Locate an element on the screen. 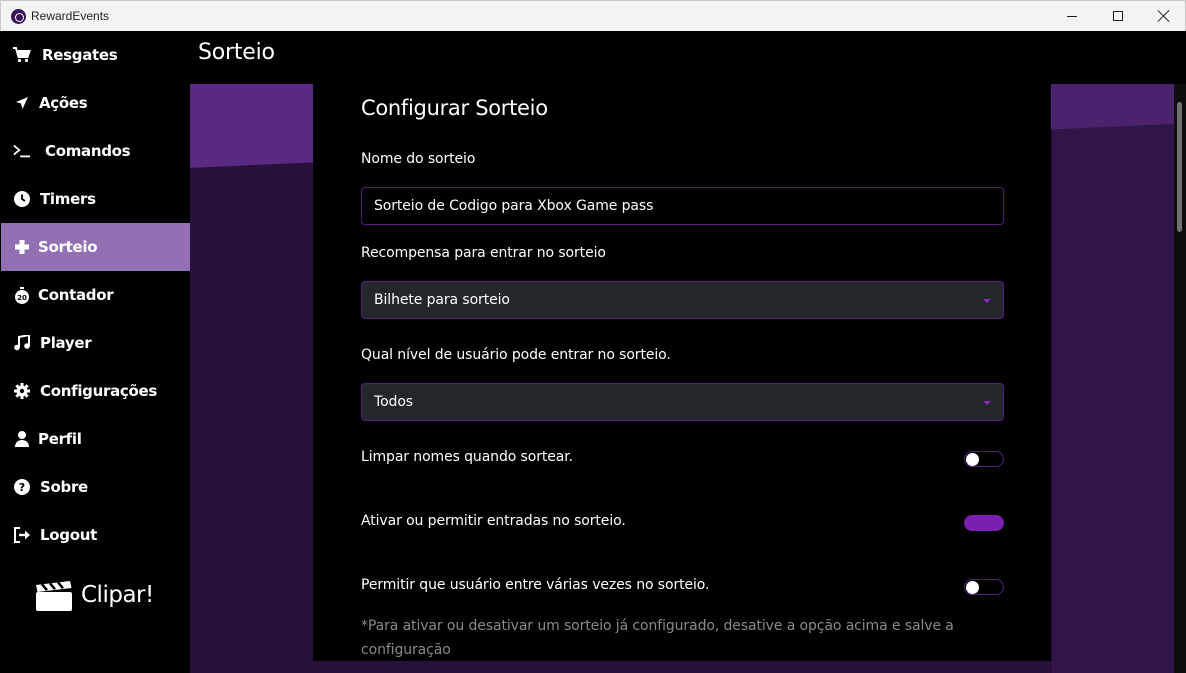  clock-icon is located at coordinates (22, 199).